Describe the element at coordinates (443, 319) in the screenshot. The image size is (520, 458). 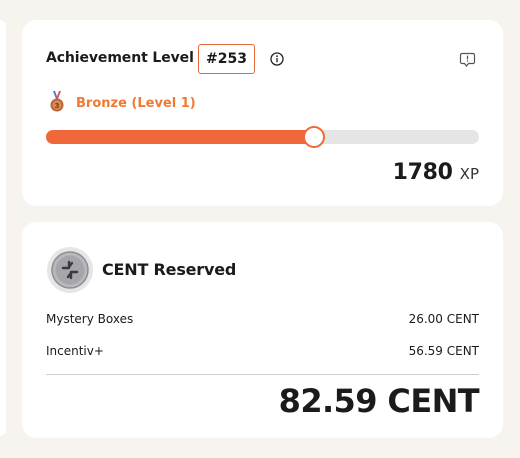
I see `row-value: 26.00 CENT` at that location.